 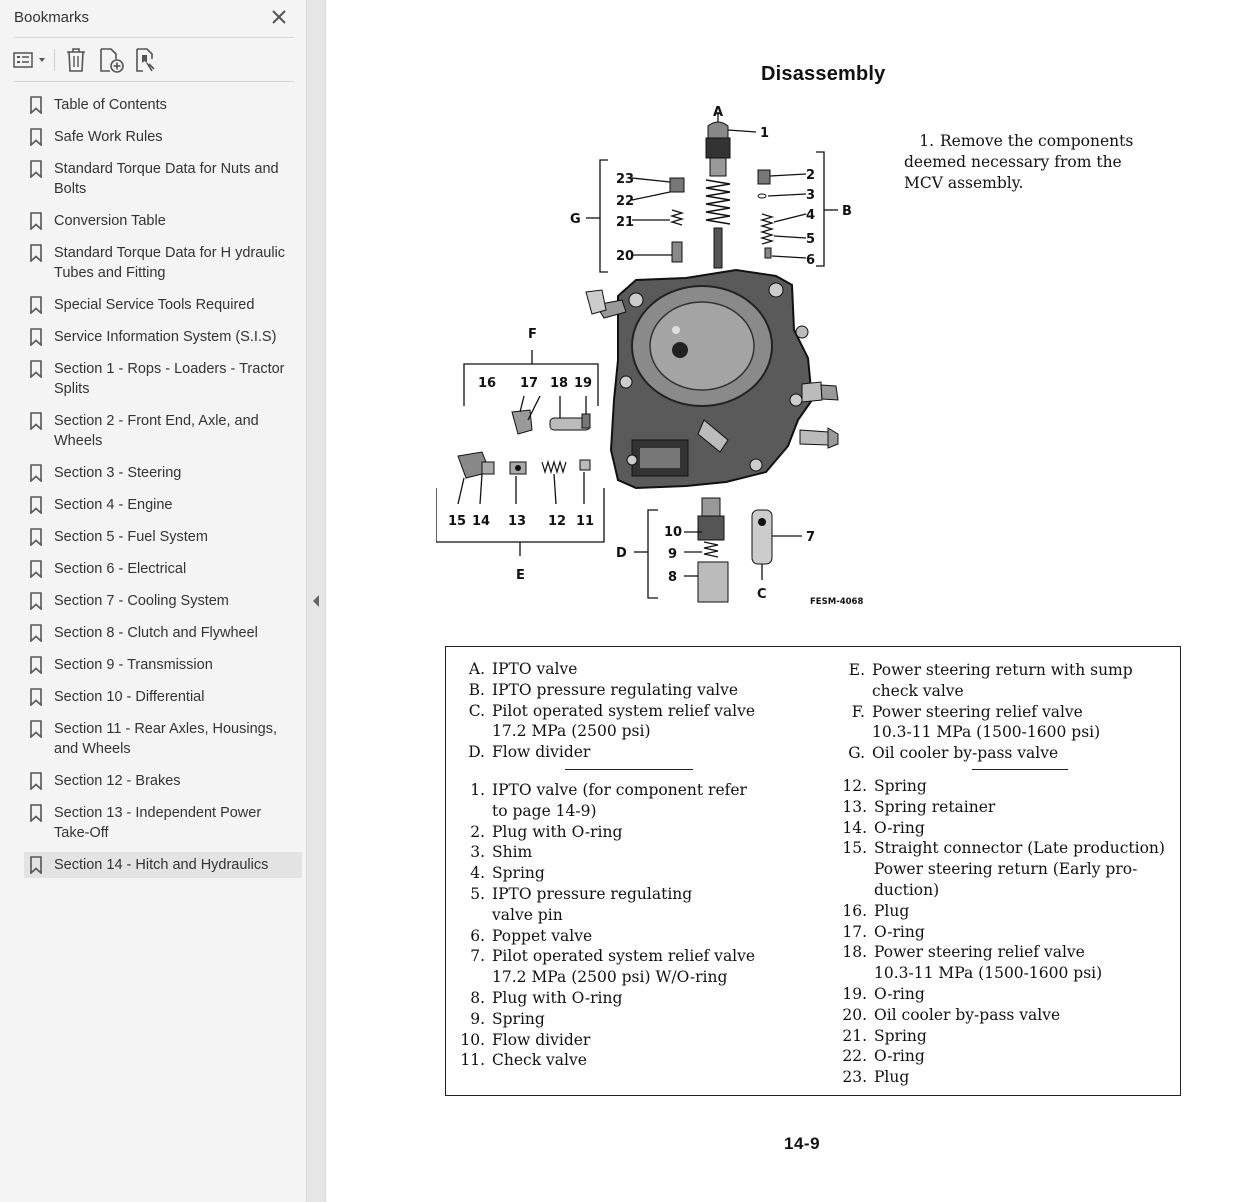 I want to click on svg-text: 14, so click(x=481, y=521).